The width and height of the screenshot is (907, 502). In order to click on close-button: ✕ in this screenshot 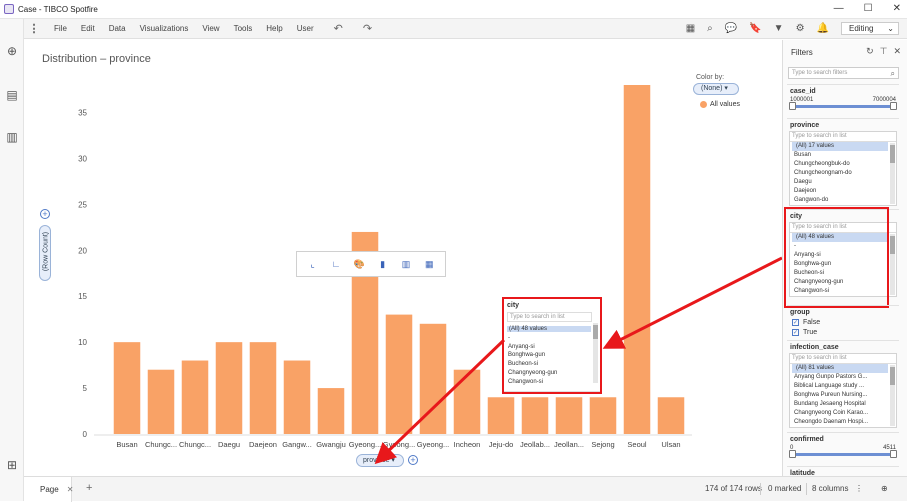, I will do `click(897, 8)`.